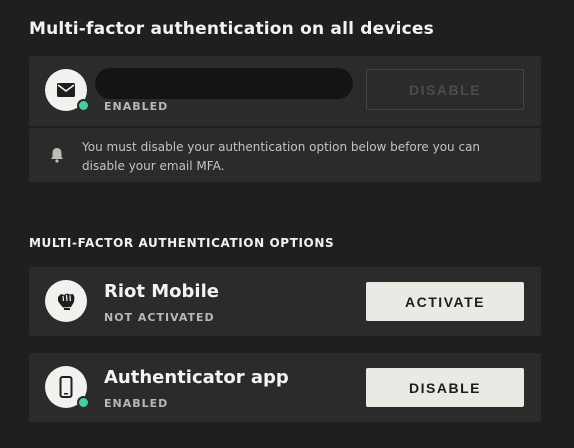 Image resolution: width=574 pixels, height=448 pixels. Describe the element at coordinates (224, 83) in the screenshot. I see `redacted-email` at that location.